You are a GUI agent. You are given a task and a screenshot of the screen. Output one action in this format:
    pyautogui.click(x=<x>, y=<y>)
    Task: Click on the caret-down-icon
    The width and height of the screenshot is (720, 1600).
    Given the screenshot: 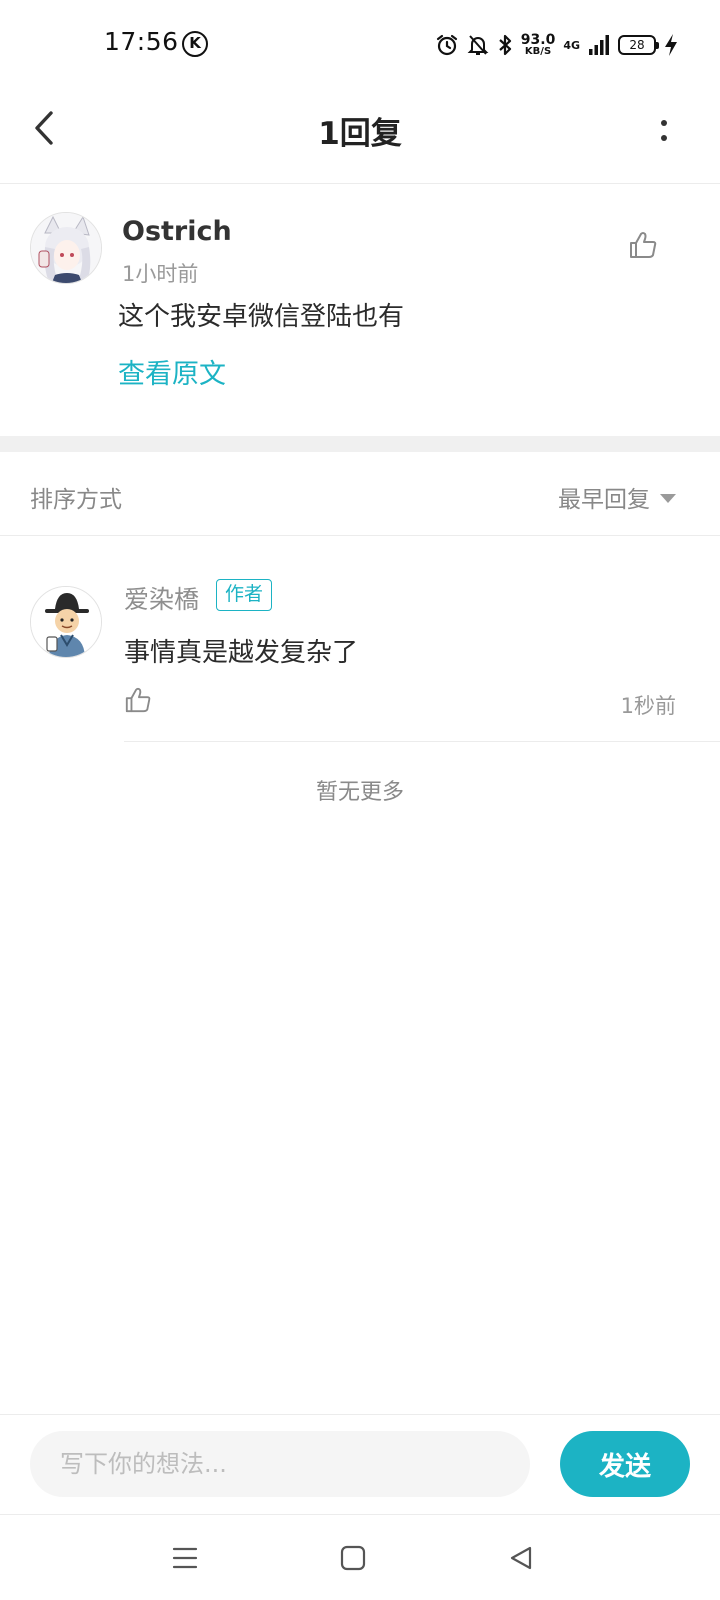 What is the action you would take?
    pyautogui.click(x=668, y=498)
    